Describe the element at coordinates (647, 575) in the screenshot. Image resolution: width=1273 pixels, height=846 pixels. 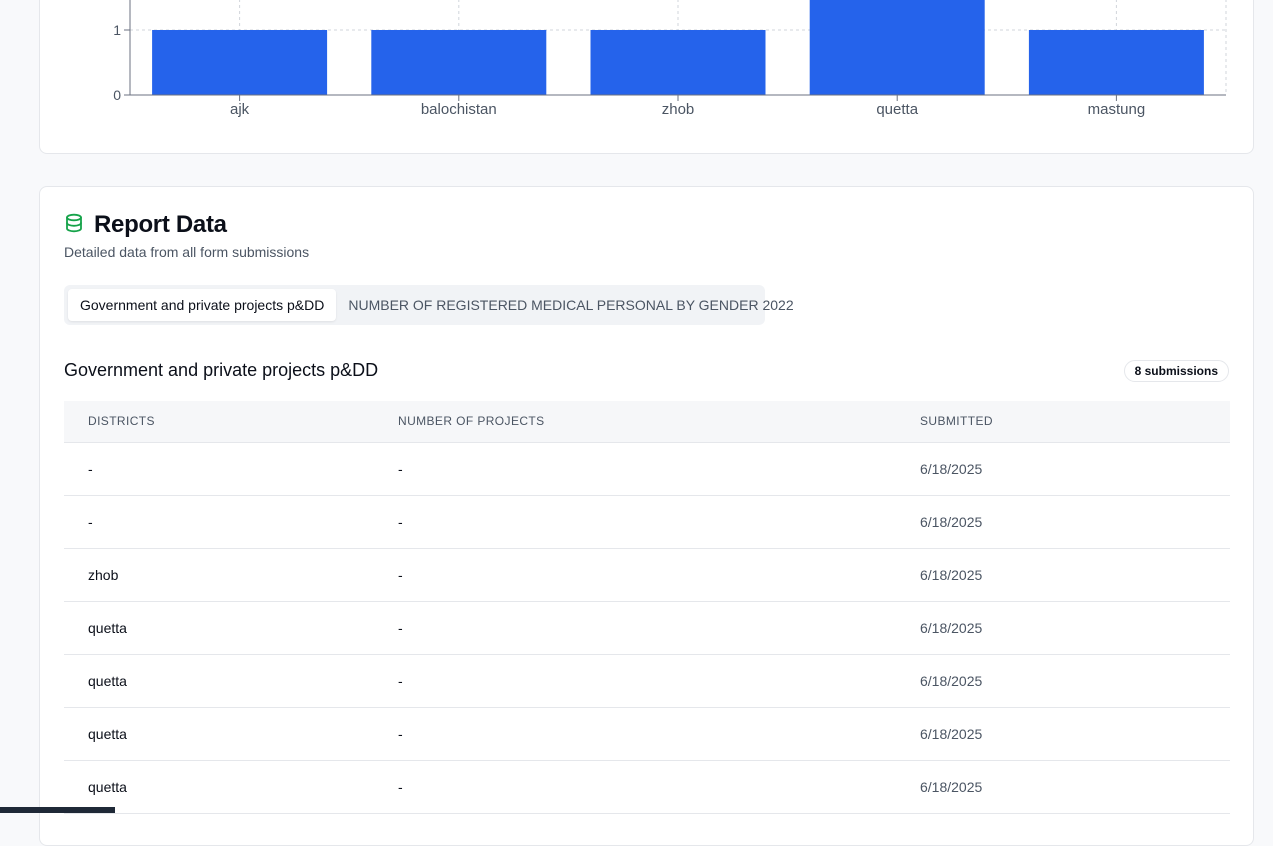
I see `table-row: zhob - 6/18/2025` at that location.